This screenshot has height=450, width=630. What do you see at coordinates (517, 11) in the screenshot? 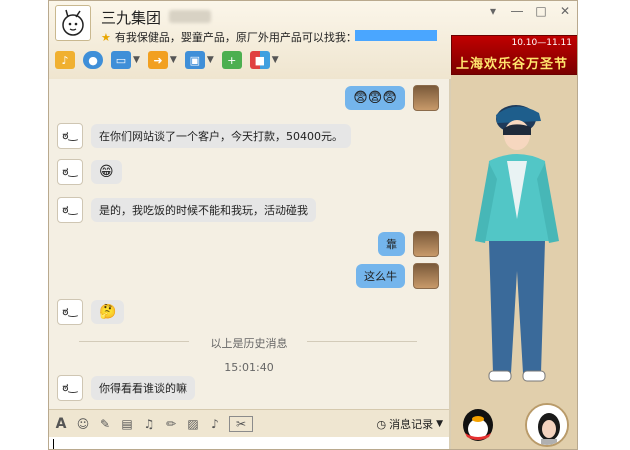
I see `minimize-button: ―` at bounding box center [517, 11].